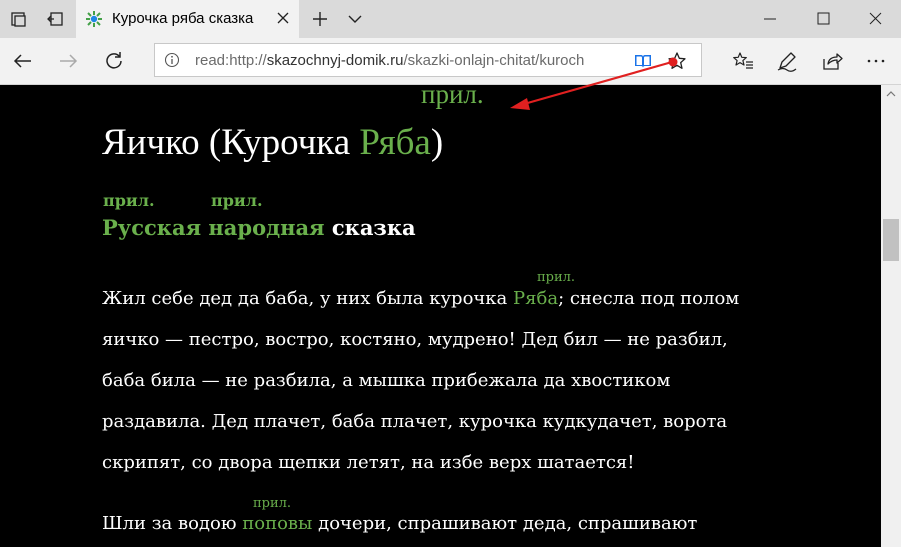 The width and height of the screenshot is (901, 547). Describe the element at coordinates (832, 61) in the screenshot. I see `share-icon` at that location.